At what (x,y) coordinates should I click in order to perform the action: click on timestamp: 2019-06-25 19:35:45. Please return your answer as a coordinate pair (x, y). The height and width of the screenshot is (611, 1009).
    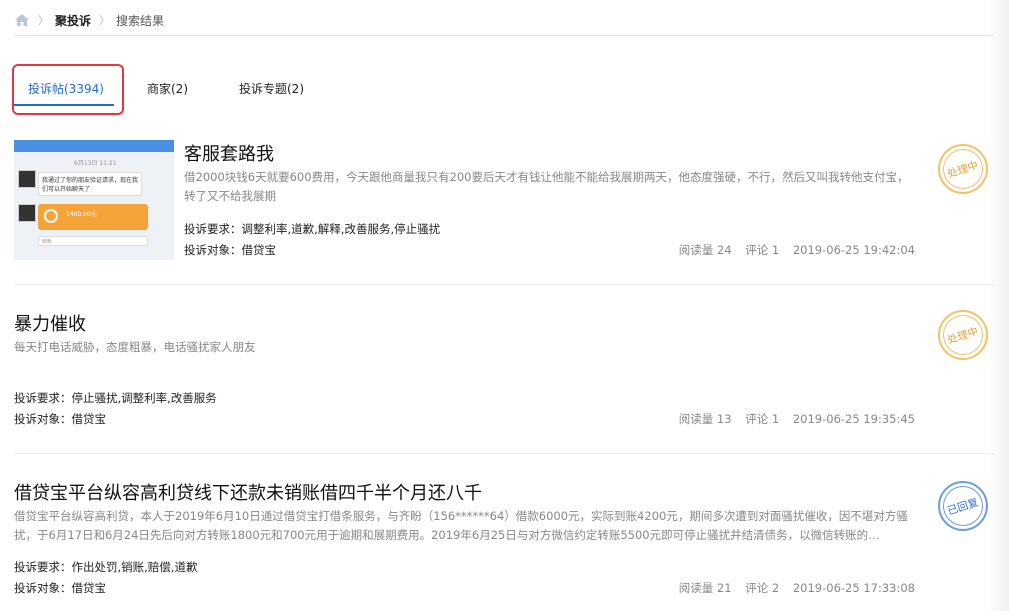
    Looking at the image, I should click on (853, 419).